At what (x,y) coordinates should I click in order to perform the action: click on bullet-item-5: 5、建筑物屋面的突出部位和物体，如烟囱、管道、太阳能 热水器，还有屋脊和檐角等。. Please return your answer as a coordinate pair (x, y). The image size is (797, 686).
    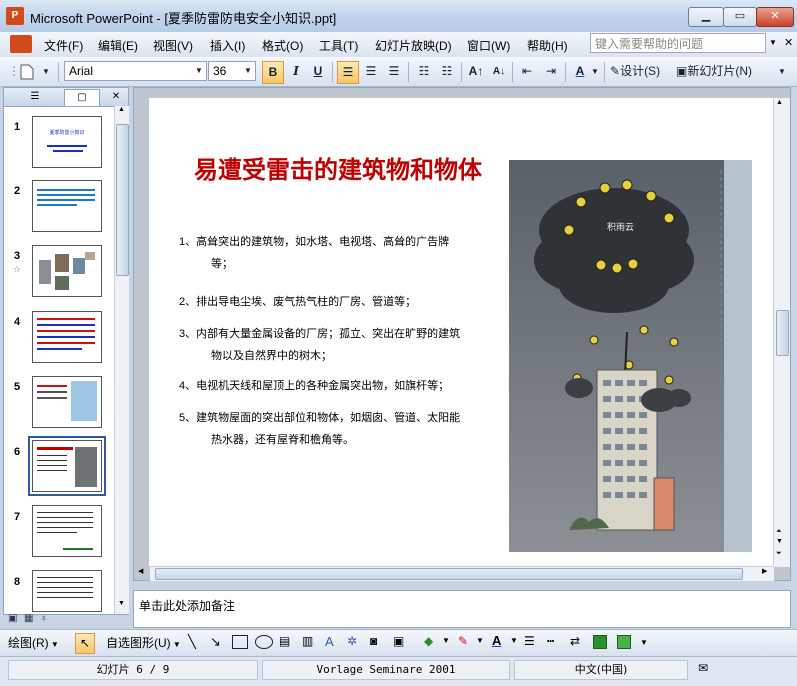
    Looking at the image, I should click on (339, 429).